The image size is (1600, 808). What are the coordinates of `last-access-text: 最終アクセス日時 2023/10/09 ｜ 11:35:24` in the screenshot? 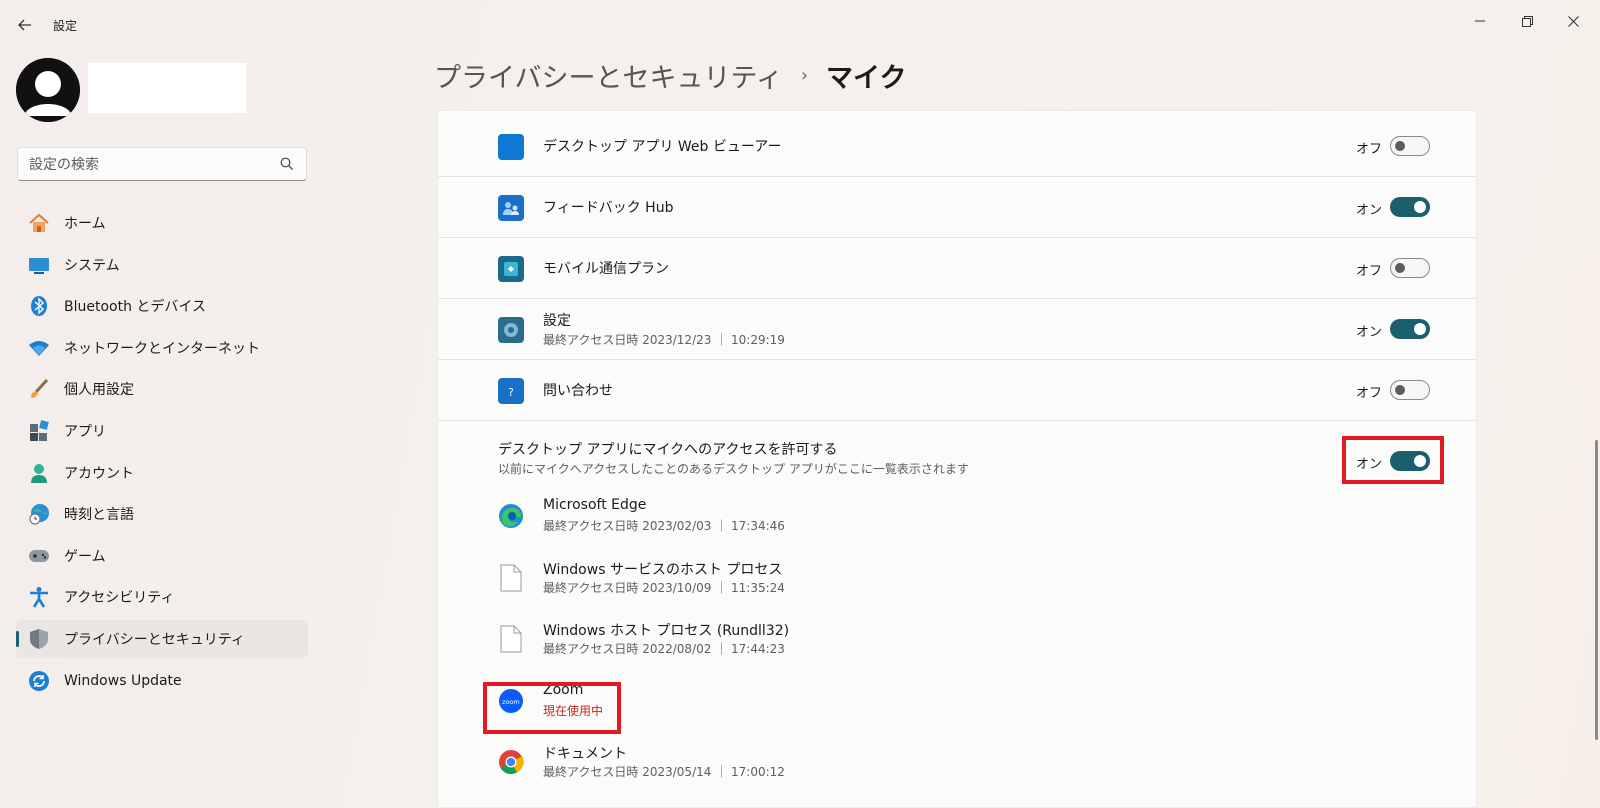 It's located at (664, 588).